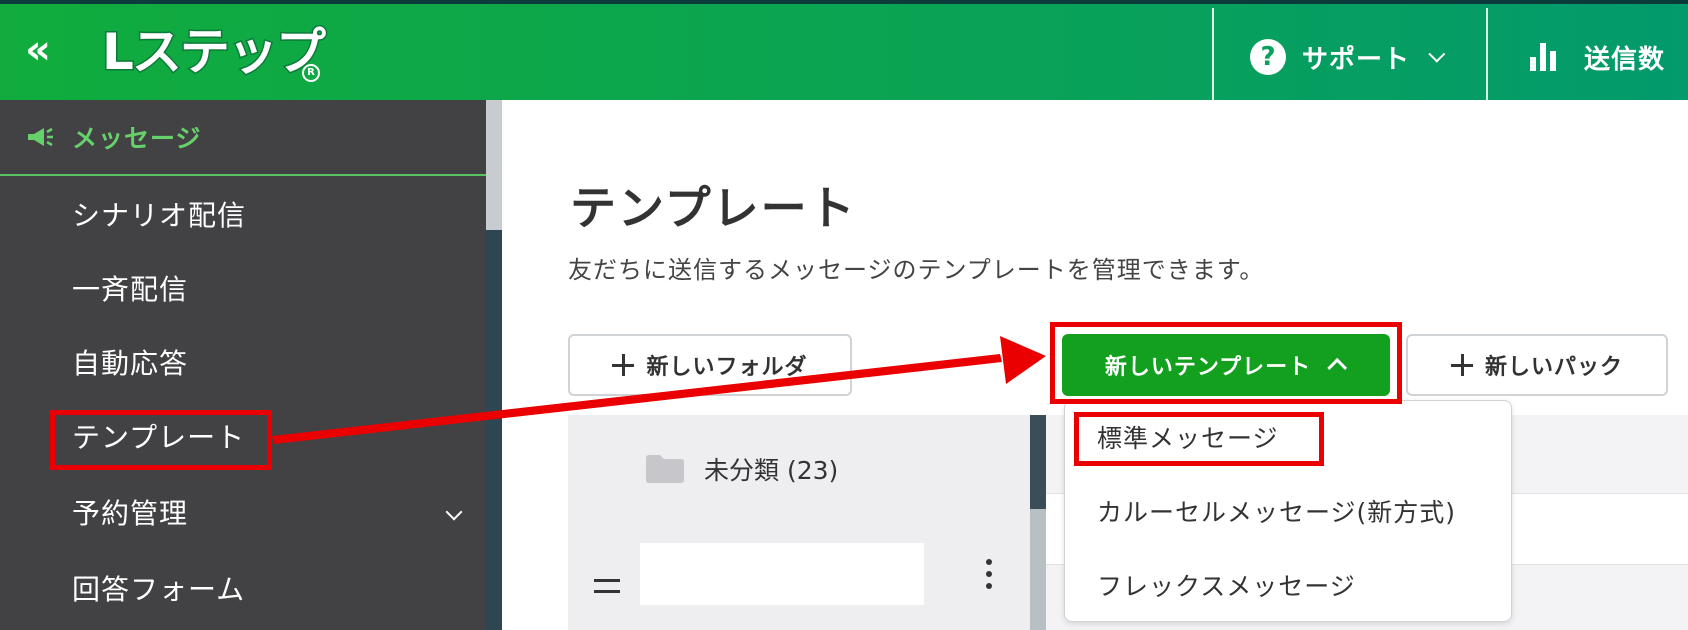  I want to click on send-count-menu: 送信数, so click(1597, 57).